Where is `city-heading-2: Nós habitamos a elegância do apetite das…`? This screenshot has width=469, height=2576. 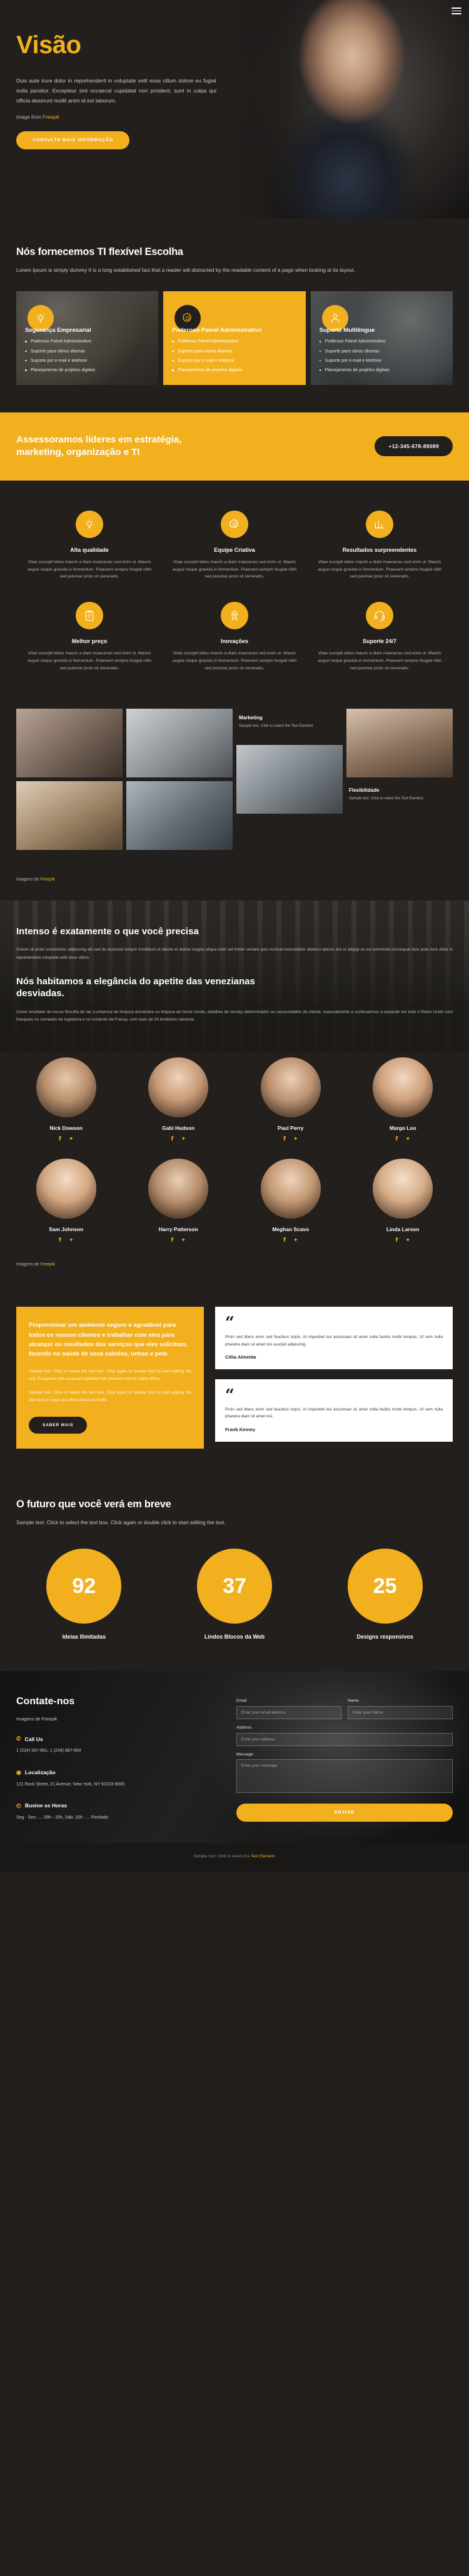 city-heading-2: Nós habitamos a elegância do apetite das… is located at coordinates (135, 987).